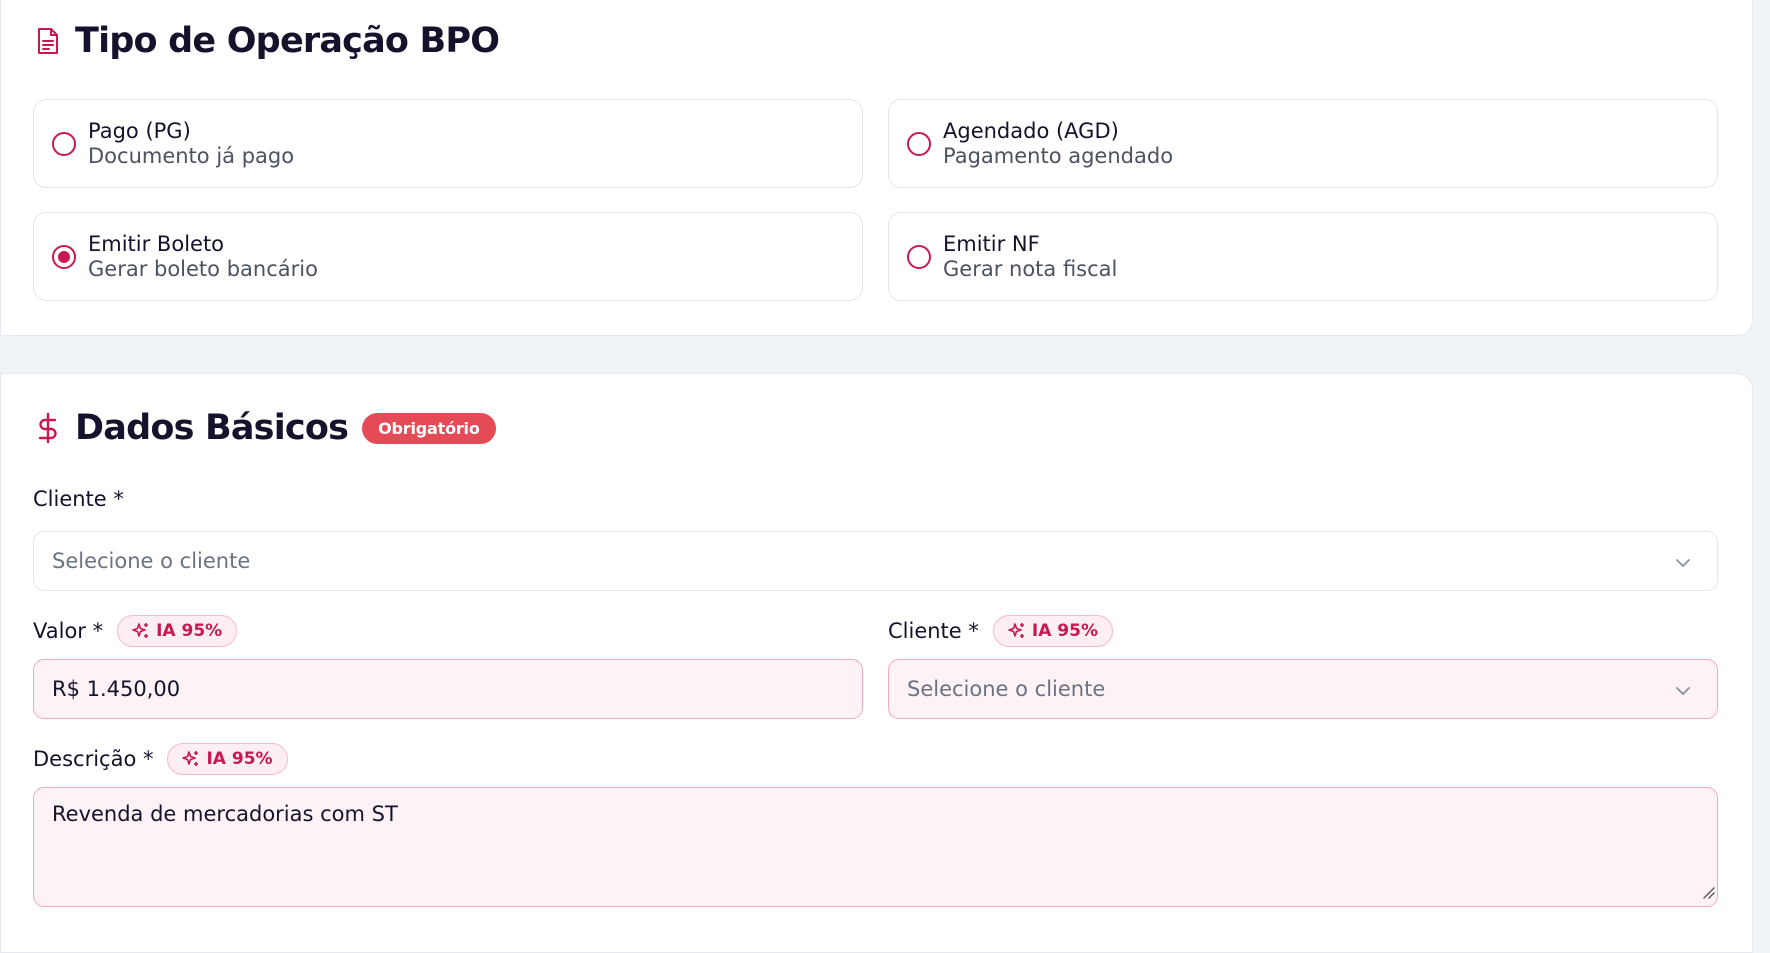 The width and height of the screenshot is (1770, 953). I want to click on valor-value: R$ 1.450,00, so click(116, 689).